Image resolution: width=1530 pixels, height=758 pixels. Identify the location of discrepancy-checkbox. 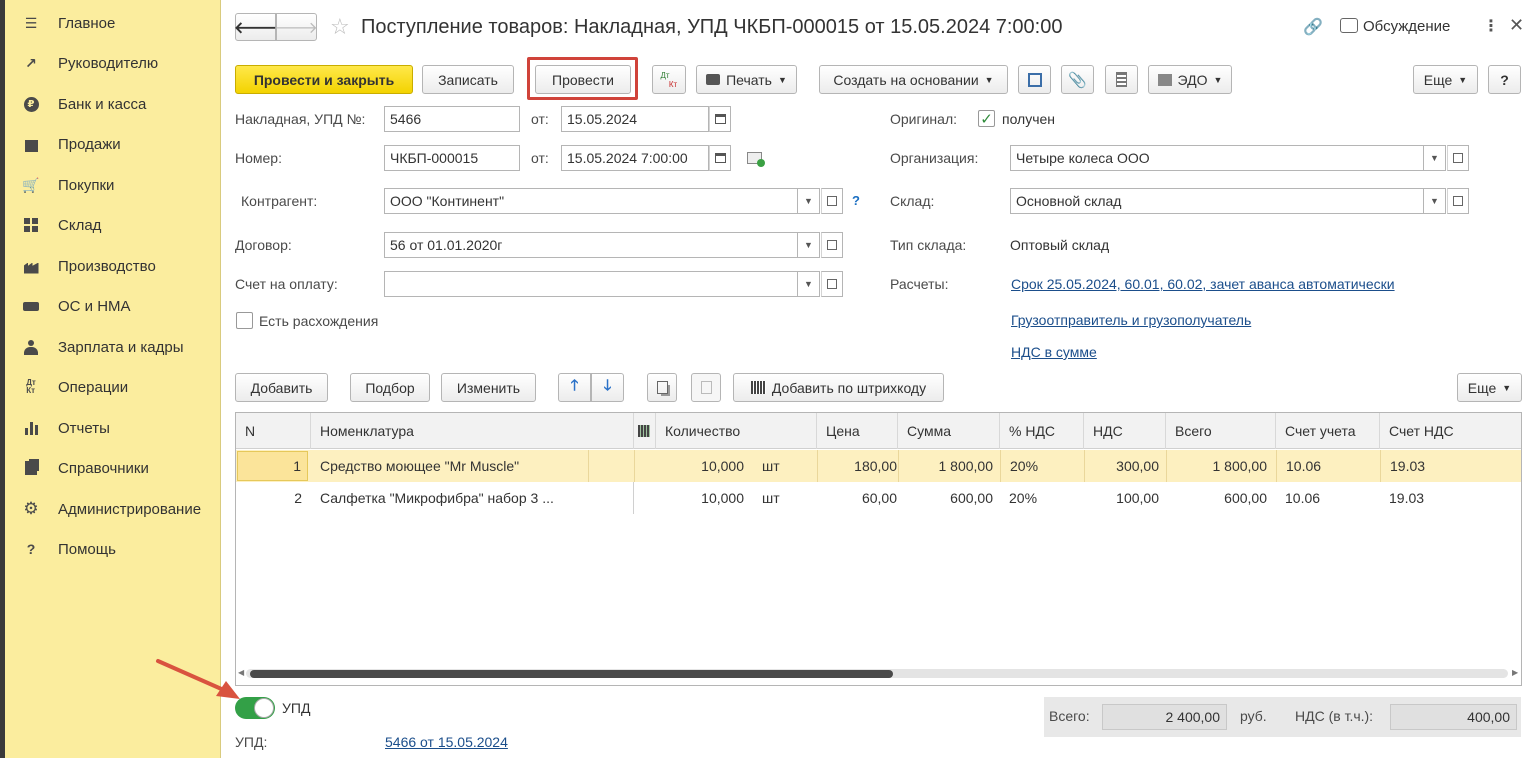
(244, 320).